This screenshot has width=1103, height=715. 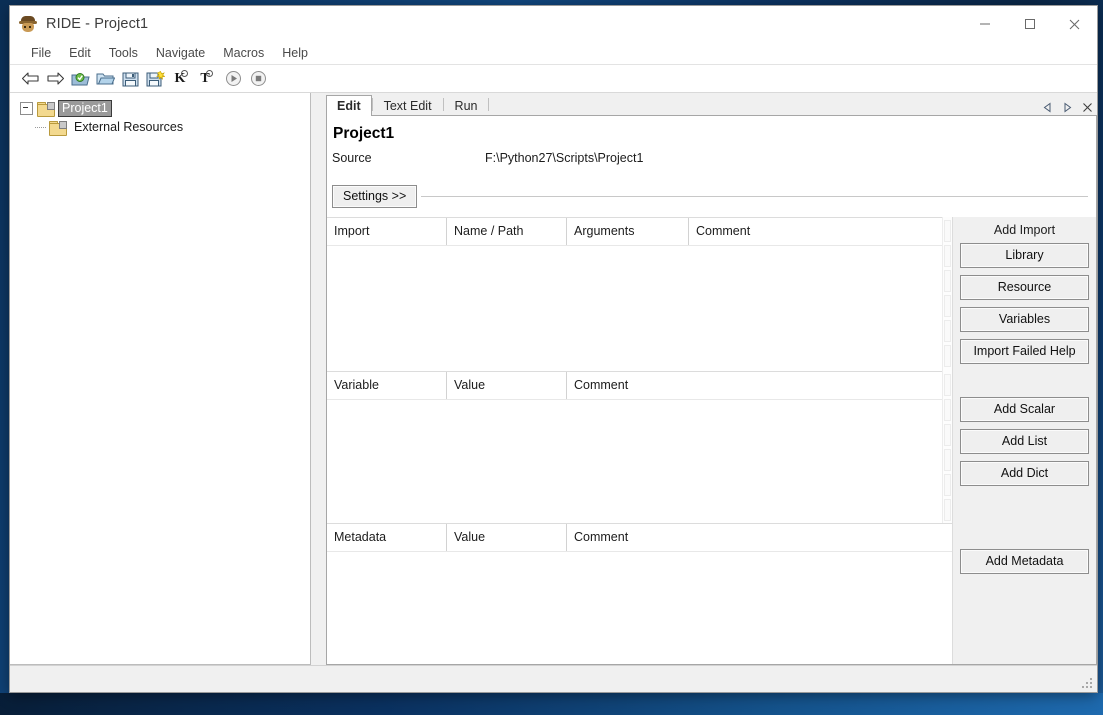 I want to click on editor-tab-strip: Edit Text Edit Run, so click(x=711, y=104).